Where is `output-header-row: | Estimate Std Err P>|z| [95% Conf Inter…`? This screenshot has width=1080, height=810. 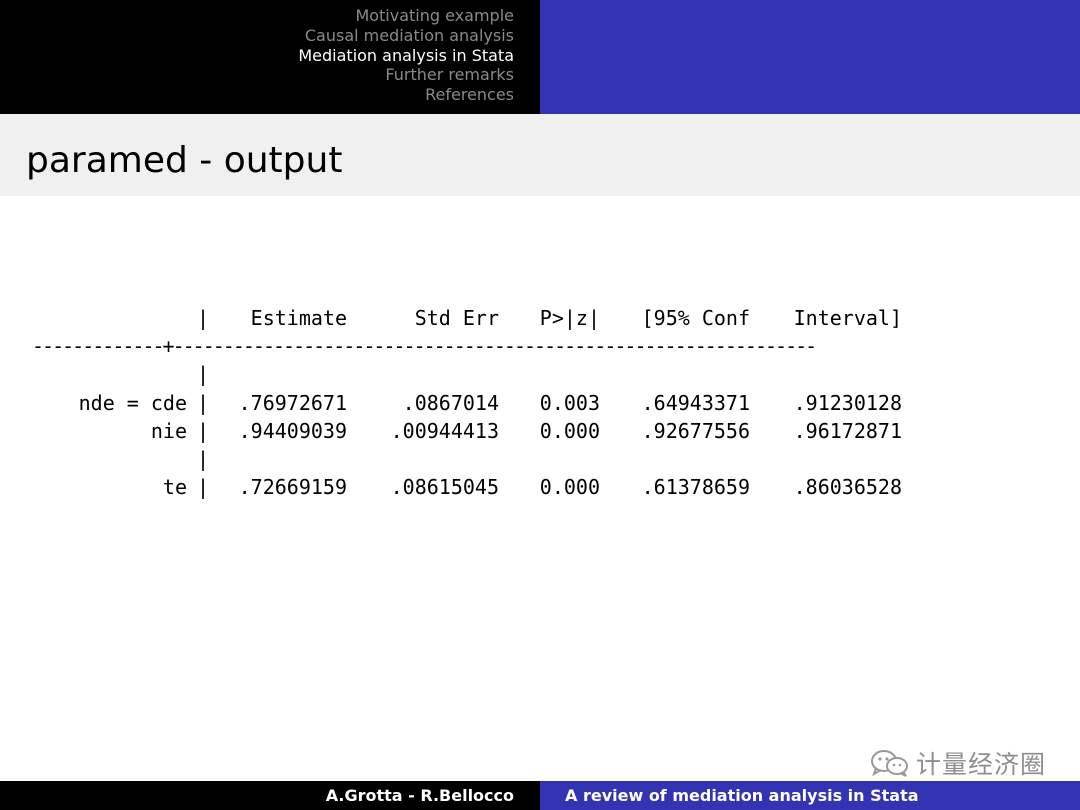
output-header-row: | Estimate Std Err P>|z| [95% Conf Inter… is located at coordinates (467, 318).